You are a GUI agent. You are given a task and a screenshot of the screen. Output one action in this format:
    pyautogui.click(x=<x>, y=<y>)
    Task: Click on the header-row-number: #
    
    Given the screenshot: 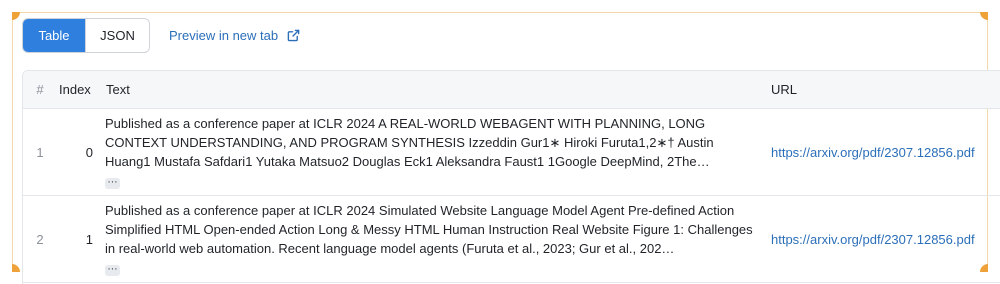 What is the action you would take?
    pyautogui.click(x=40, y=89)
    